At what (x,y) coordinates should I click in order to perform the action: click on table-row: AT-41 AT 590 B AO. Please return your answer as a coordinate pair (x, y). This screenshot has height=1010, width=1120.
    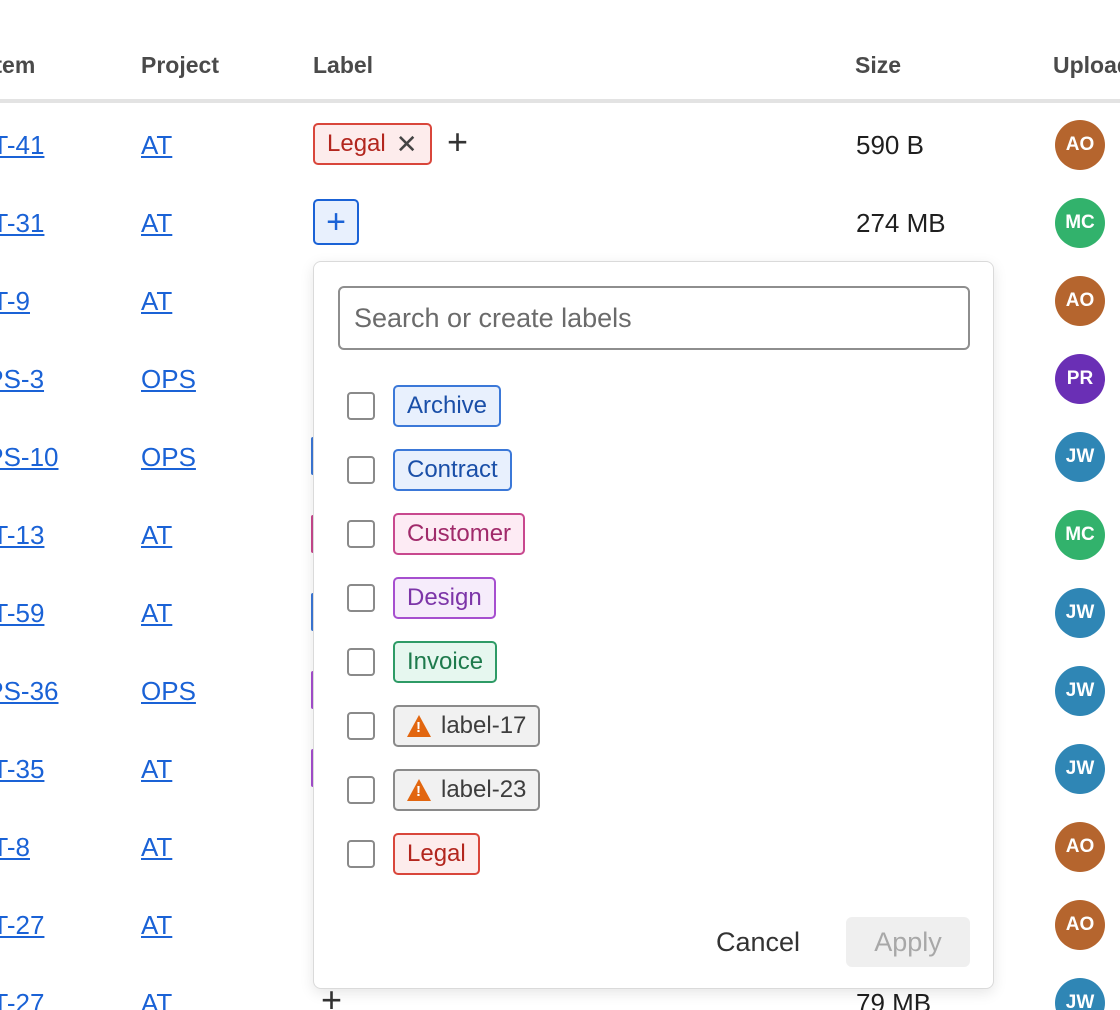
    Looking at the image, I should click on (560, 144).